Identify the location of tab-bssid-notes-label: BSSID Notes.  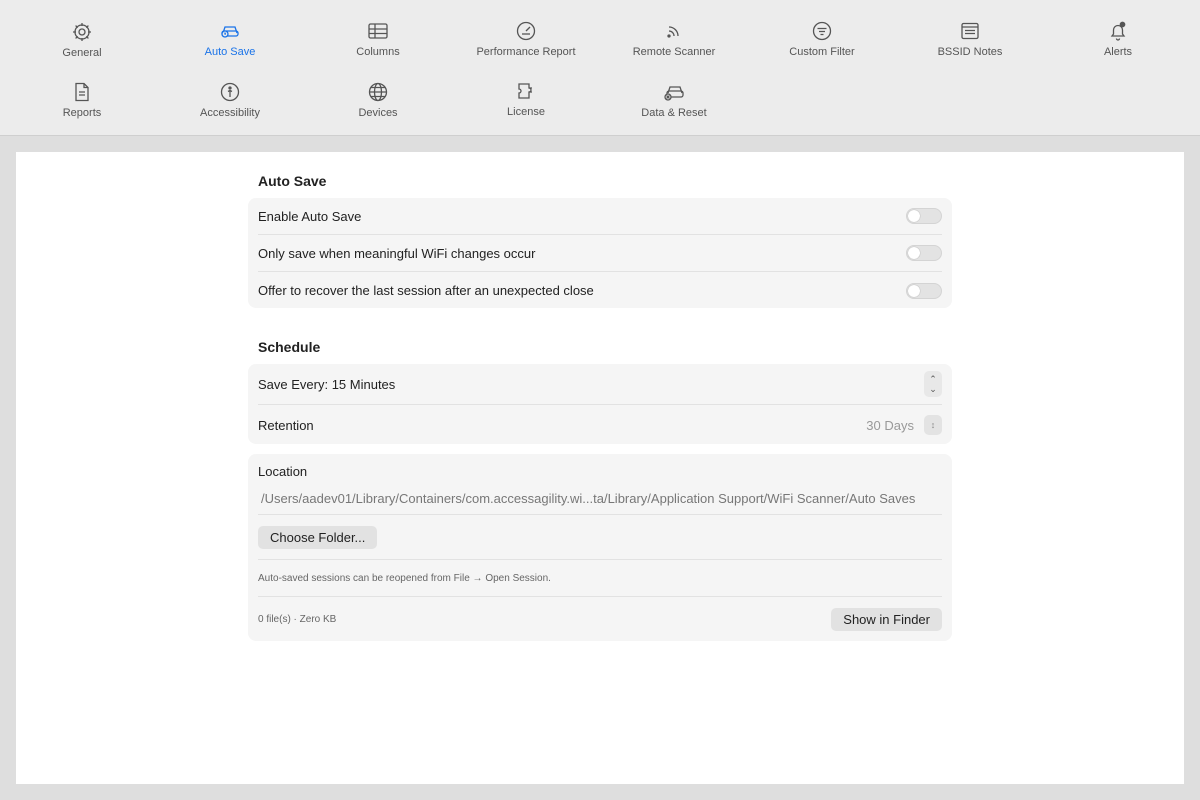
(970, 52).